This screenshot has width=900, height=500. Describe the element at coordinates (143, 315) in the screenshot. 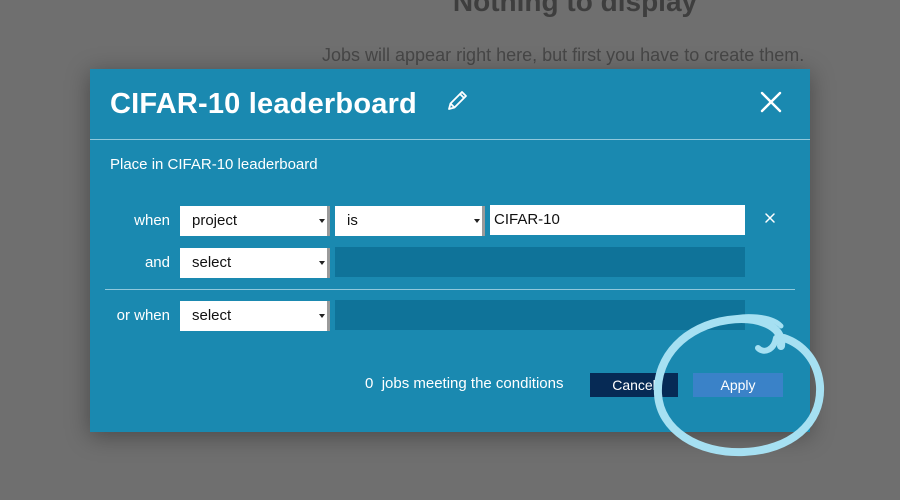

I see `or-when-label: or when` at that location.